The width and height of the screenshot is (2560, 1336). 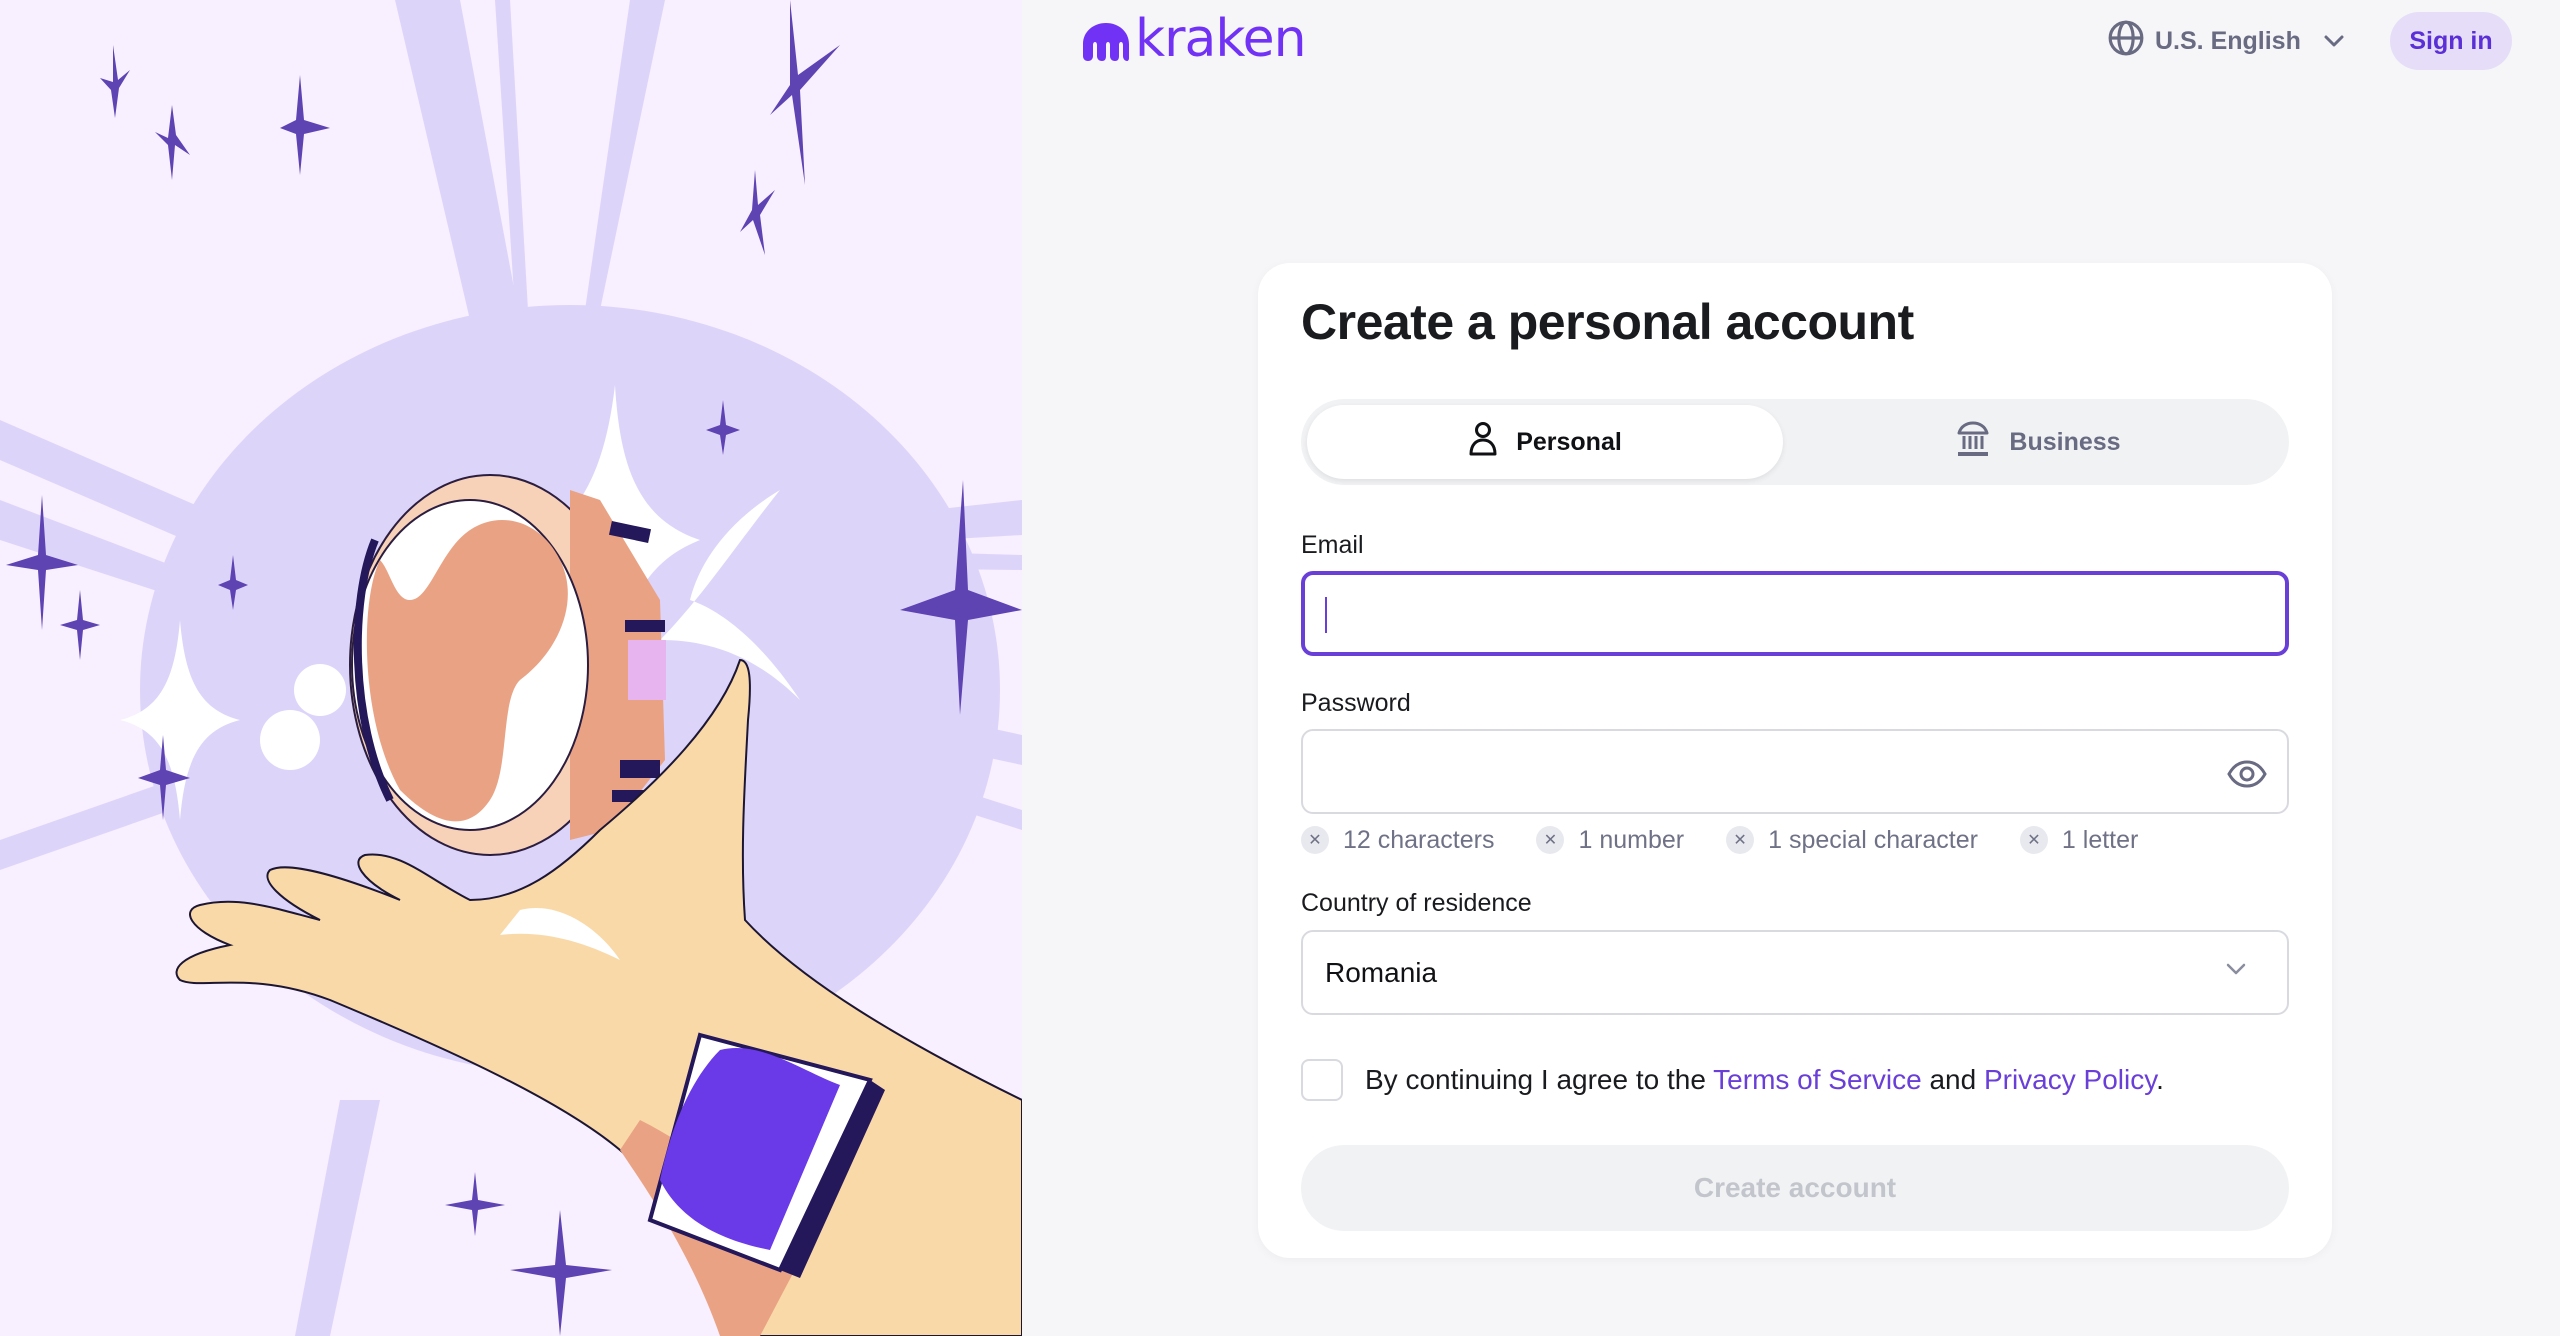 What do you see at coordinates (1381, 972) in the screenshot?
I see `country-value: Romania` at bounding box center [1381, 972].